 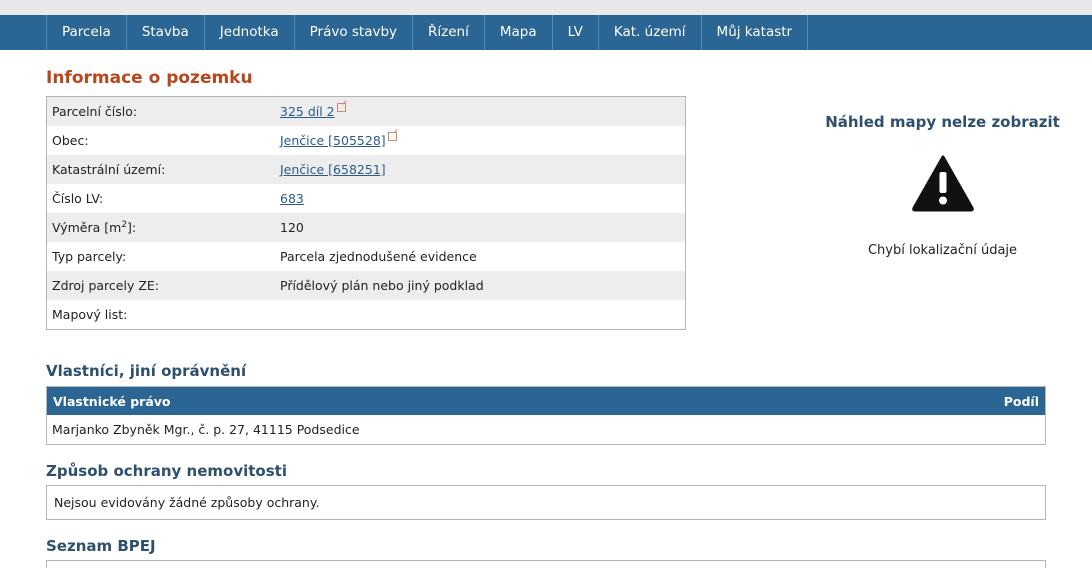 What do you see at coordinates (449, 32) in the screenshot?
I see `nav-item-rizeni: Řízení` at bounding box center [449, 32].